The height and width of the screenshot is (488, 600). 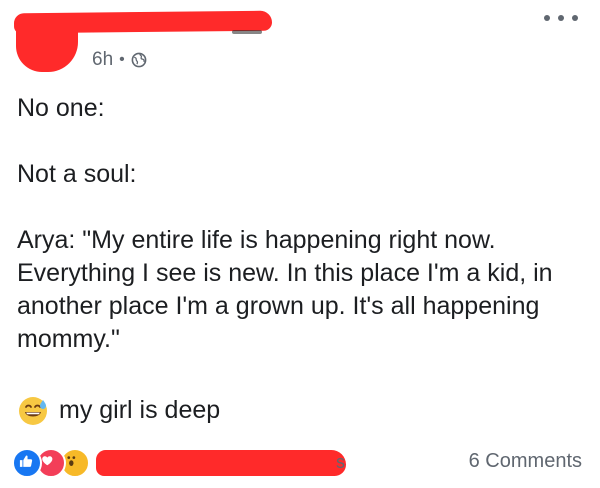 What do you see at coordinates (47, 43) in the screenshot?
I see `redacted-avatar` at bounding box center [47, 43].